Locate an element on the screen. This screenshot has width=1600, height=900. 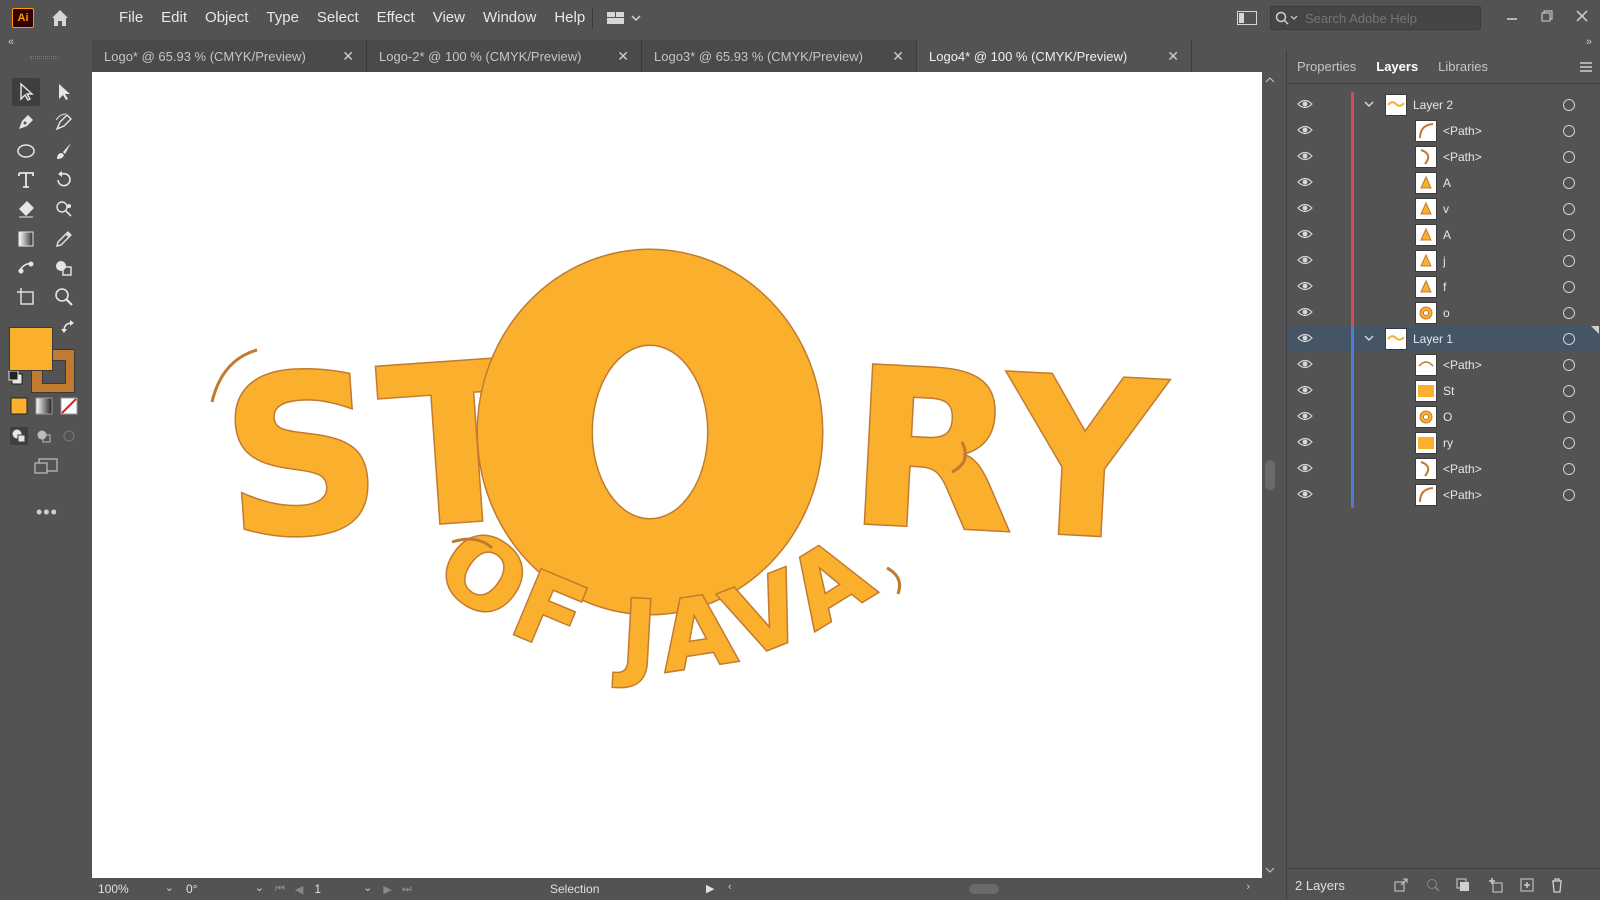
eyedropper-tool-icon is located at coordinates (64, 239).